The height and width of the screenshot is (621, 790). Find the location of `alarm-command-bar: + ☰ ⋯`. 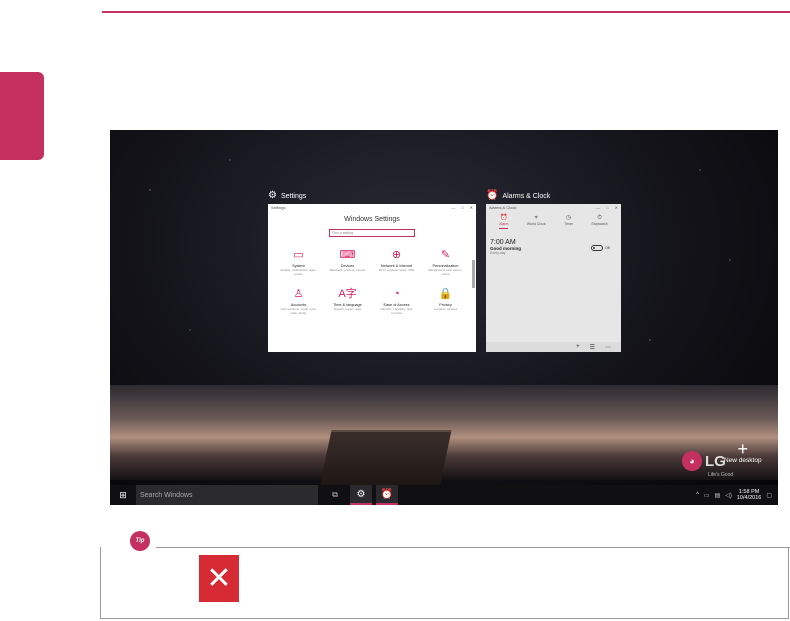

alarm-command-bar: + ☰ ⋯ is located at coordinates (553, 347).